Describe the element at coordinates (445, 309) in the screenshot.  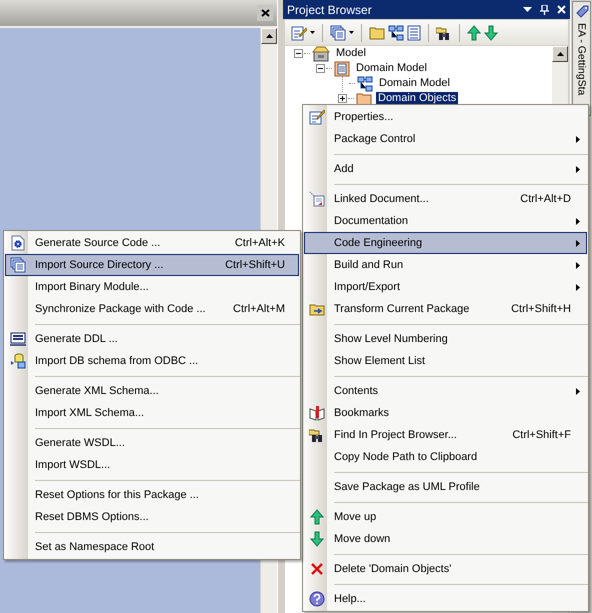
I see `menu-item: Transform Current Package Ctrl+Shift+H` at that location.